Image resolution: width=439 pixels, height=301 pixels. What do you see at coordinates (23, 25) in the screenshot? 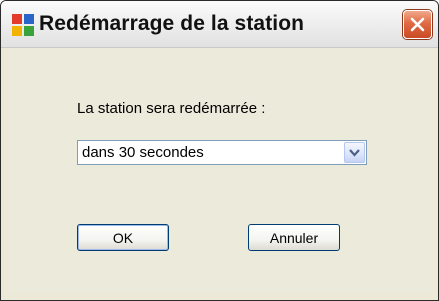
I see `avg-logo-icon` at bounding box center [23, 25].